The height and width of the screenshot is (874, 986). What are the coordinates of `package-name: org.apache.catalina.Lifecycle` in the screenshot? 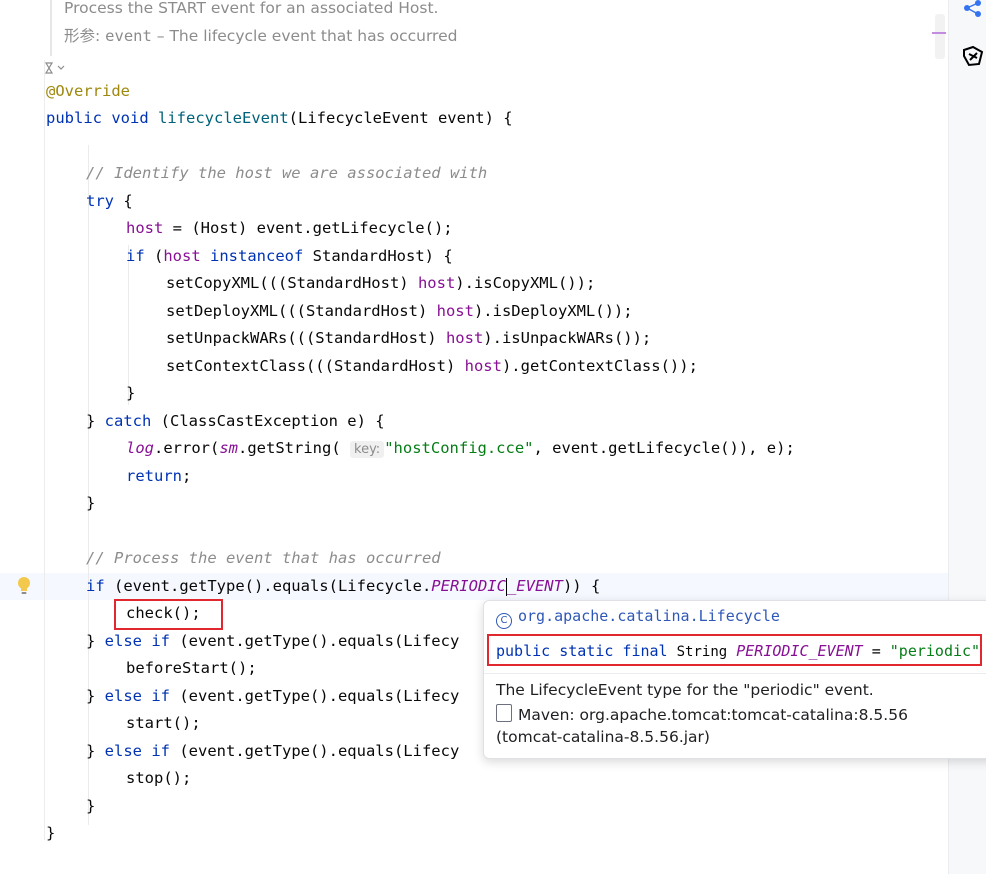 It's located at (649, 616).